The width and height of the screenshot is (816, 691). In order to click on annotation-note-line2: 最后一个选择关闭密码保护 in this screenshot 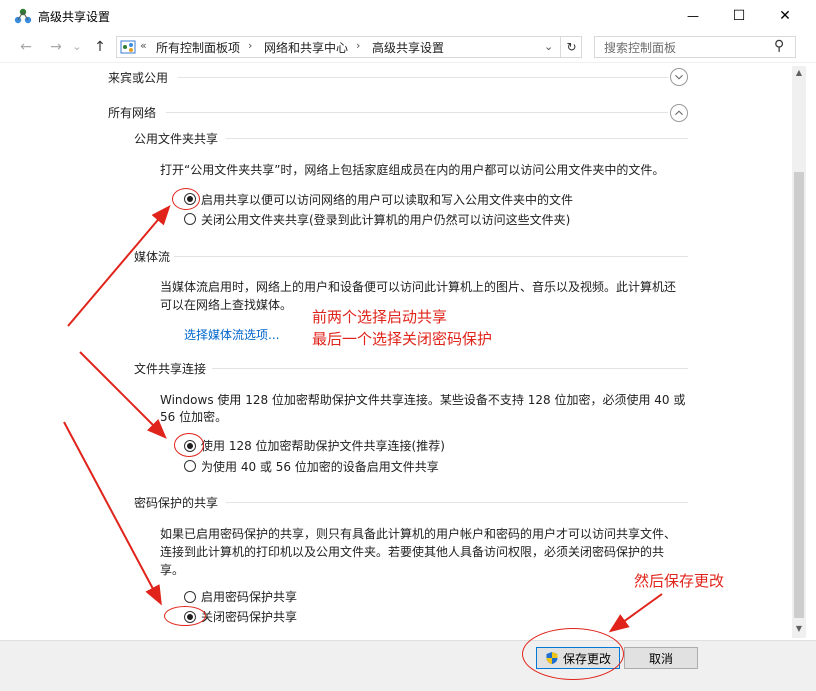, I will do `click(402, 339)`.